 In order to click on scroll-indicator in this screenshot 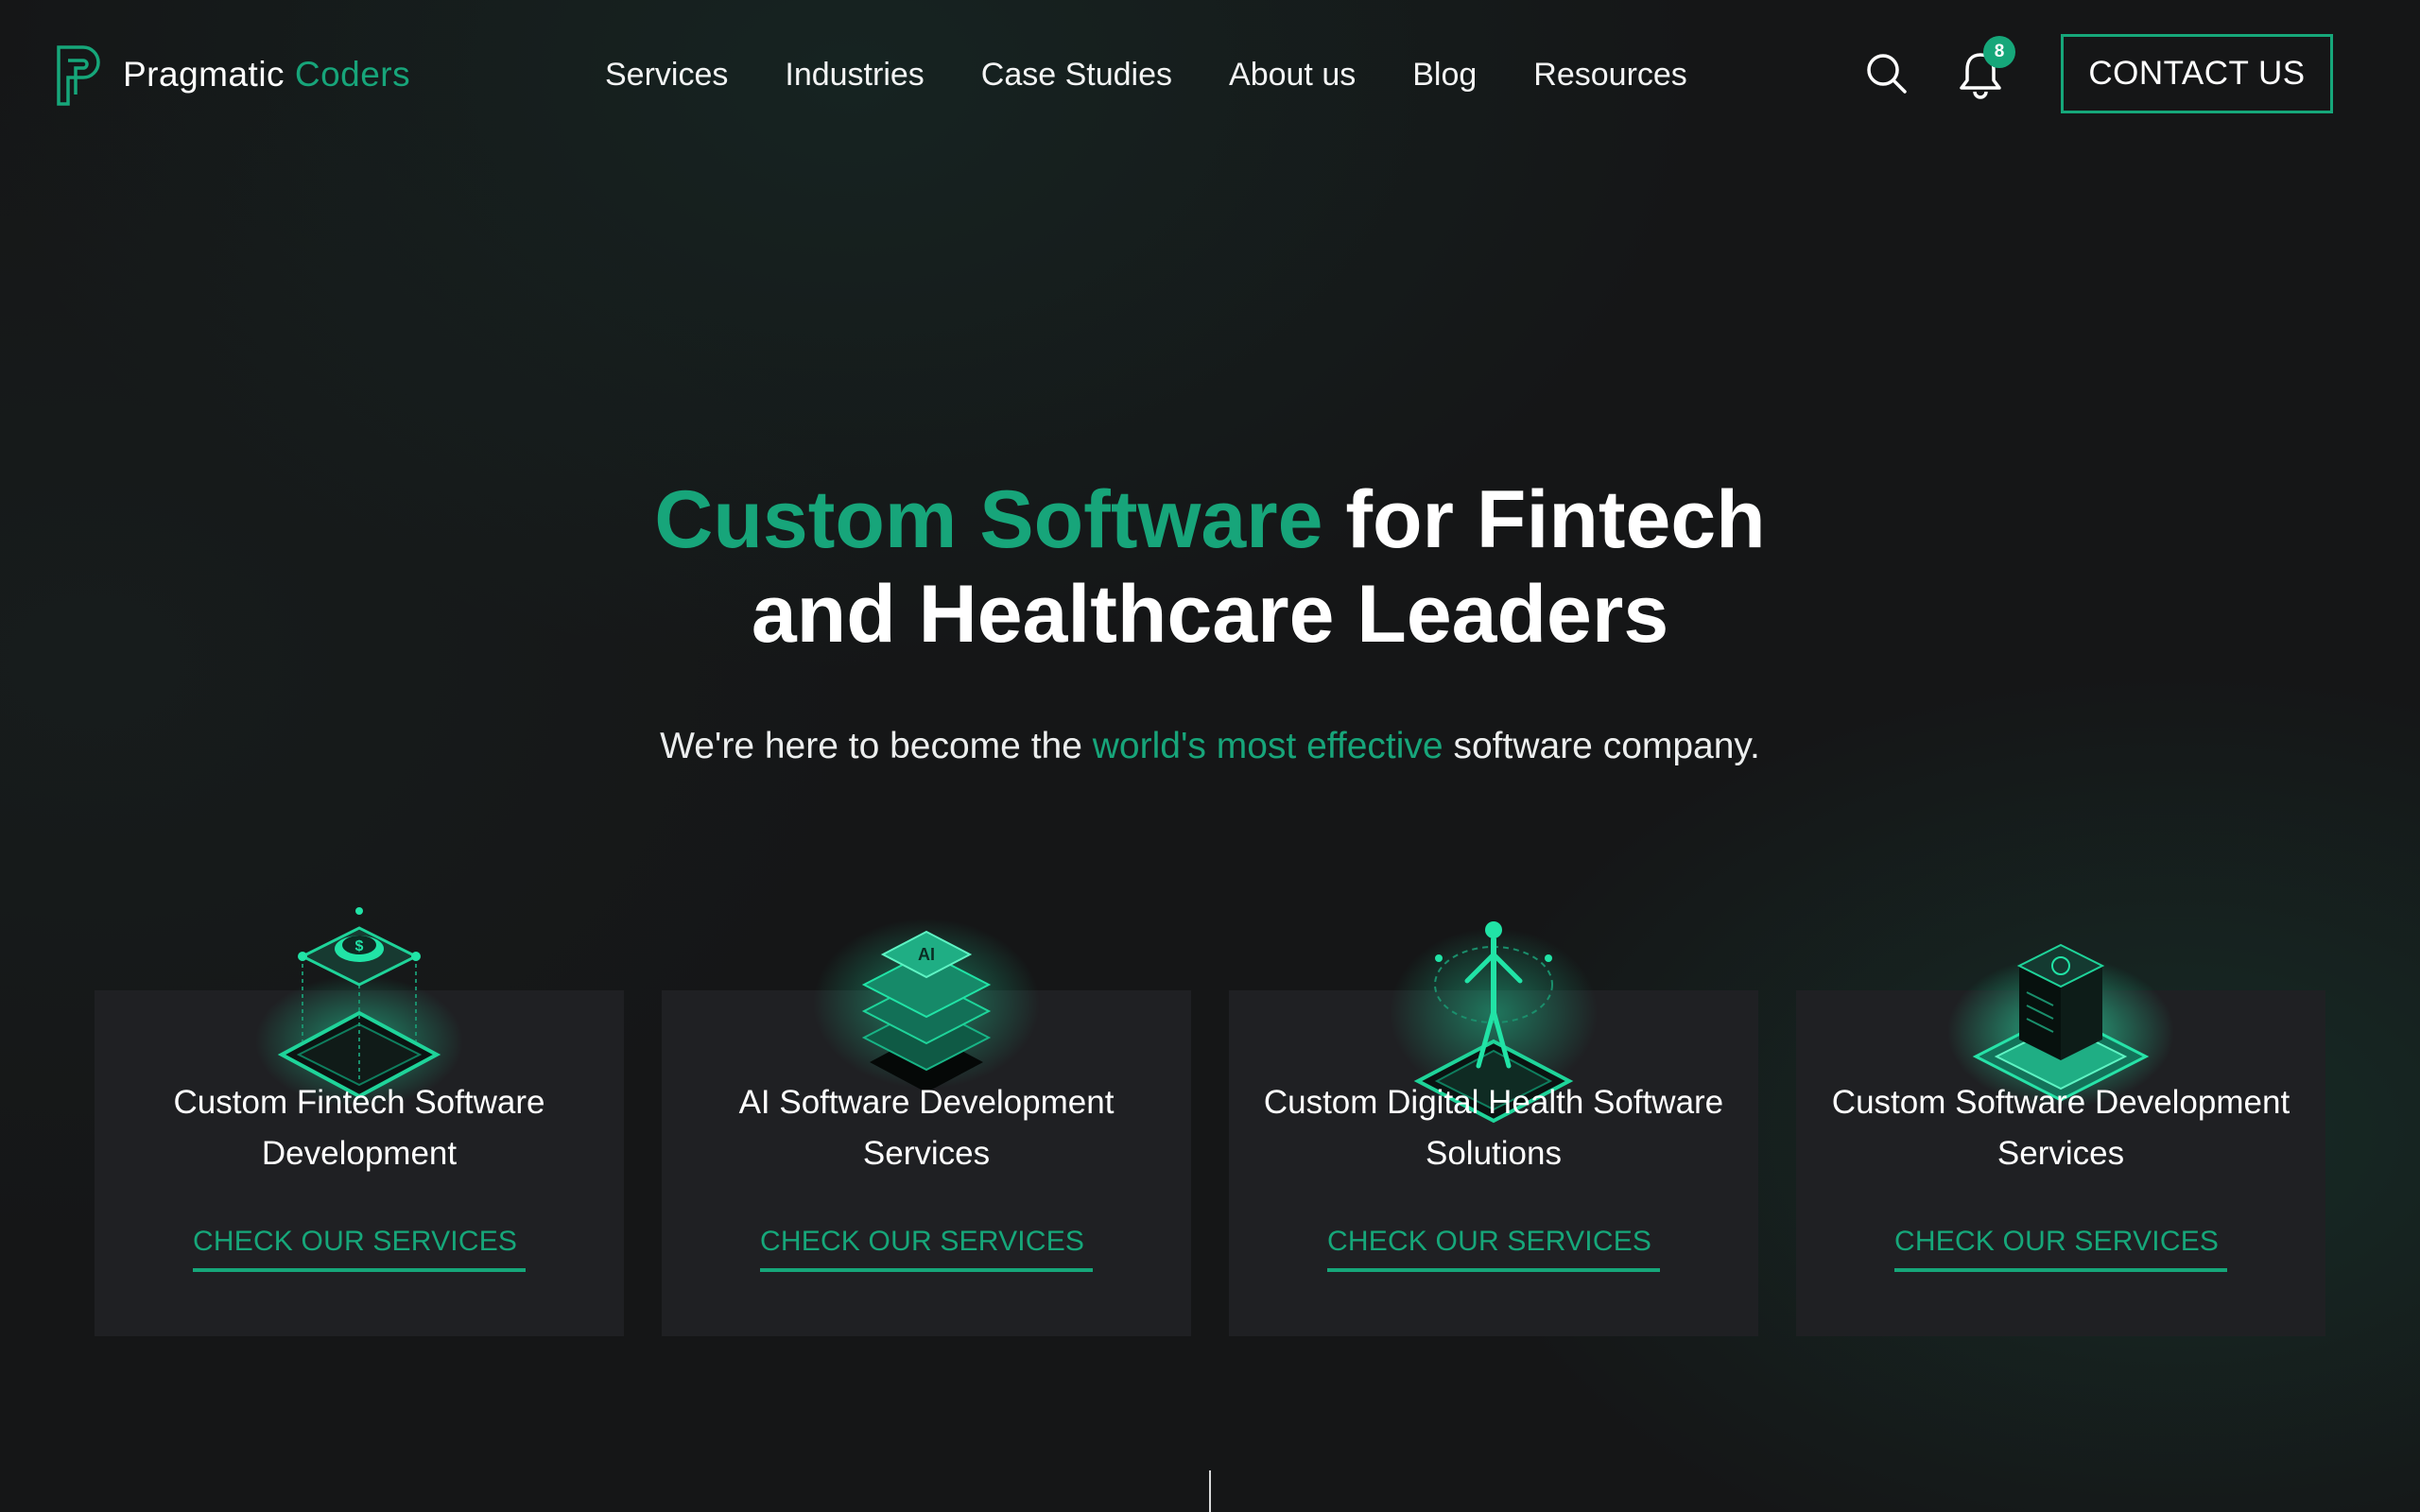, I will do `click(1210, 1491)`.